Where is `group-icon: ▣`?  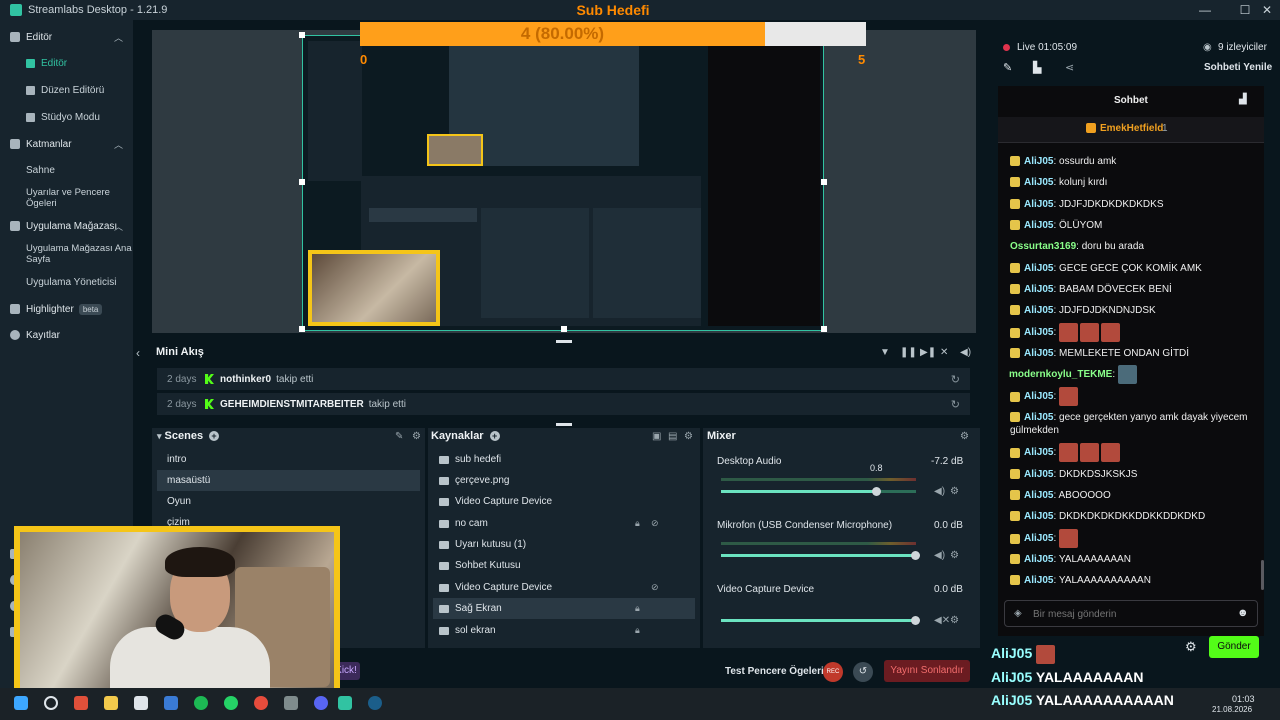
group-icon: ▣ is located at coordinates (656, 436).